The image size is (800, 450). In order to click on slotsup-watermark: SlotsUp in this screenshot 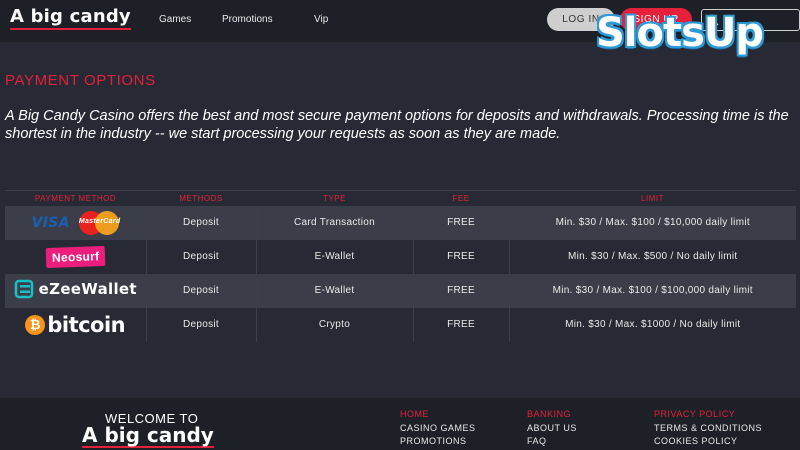, I will do `click(680, 33)`.